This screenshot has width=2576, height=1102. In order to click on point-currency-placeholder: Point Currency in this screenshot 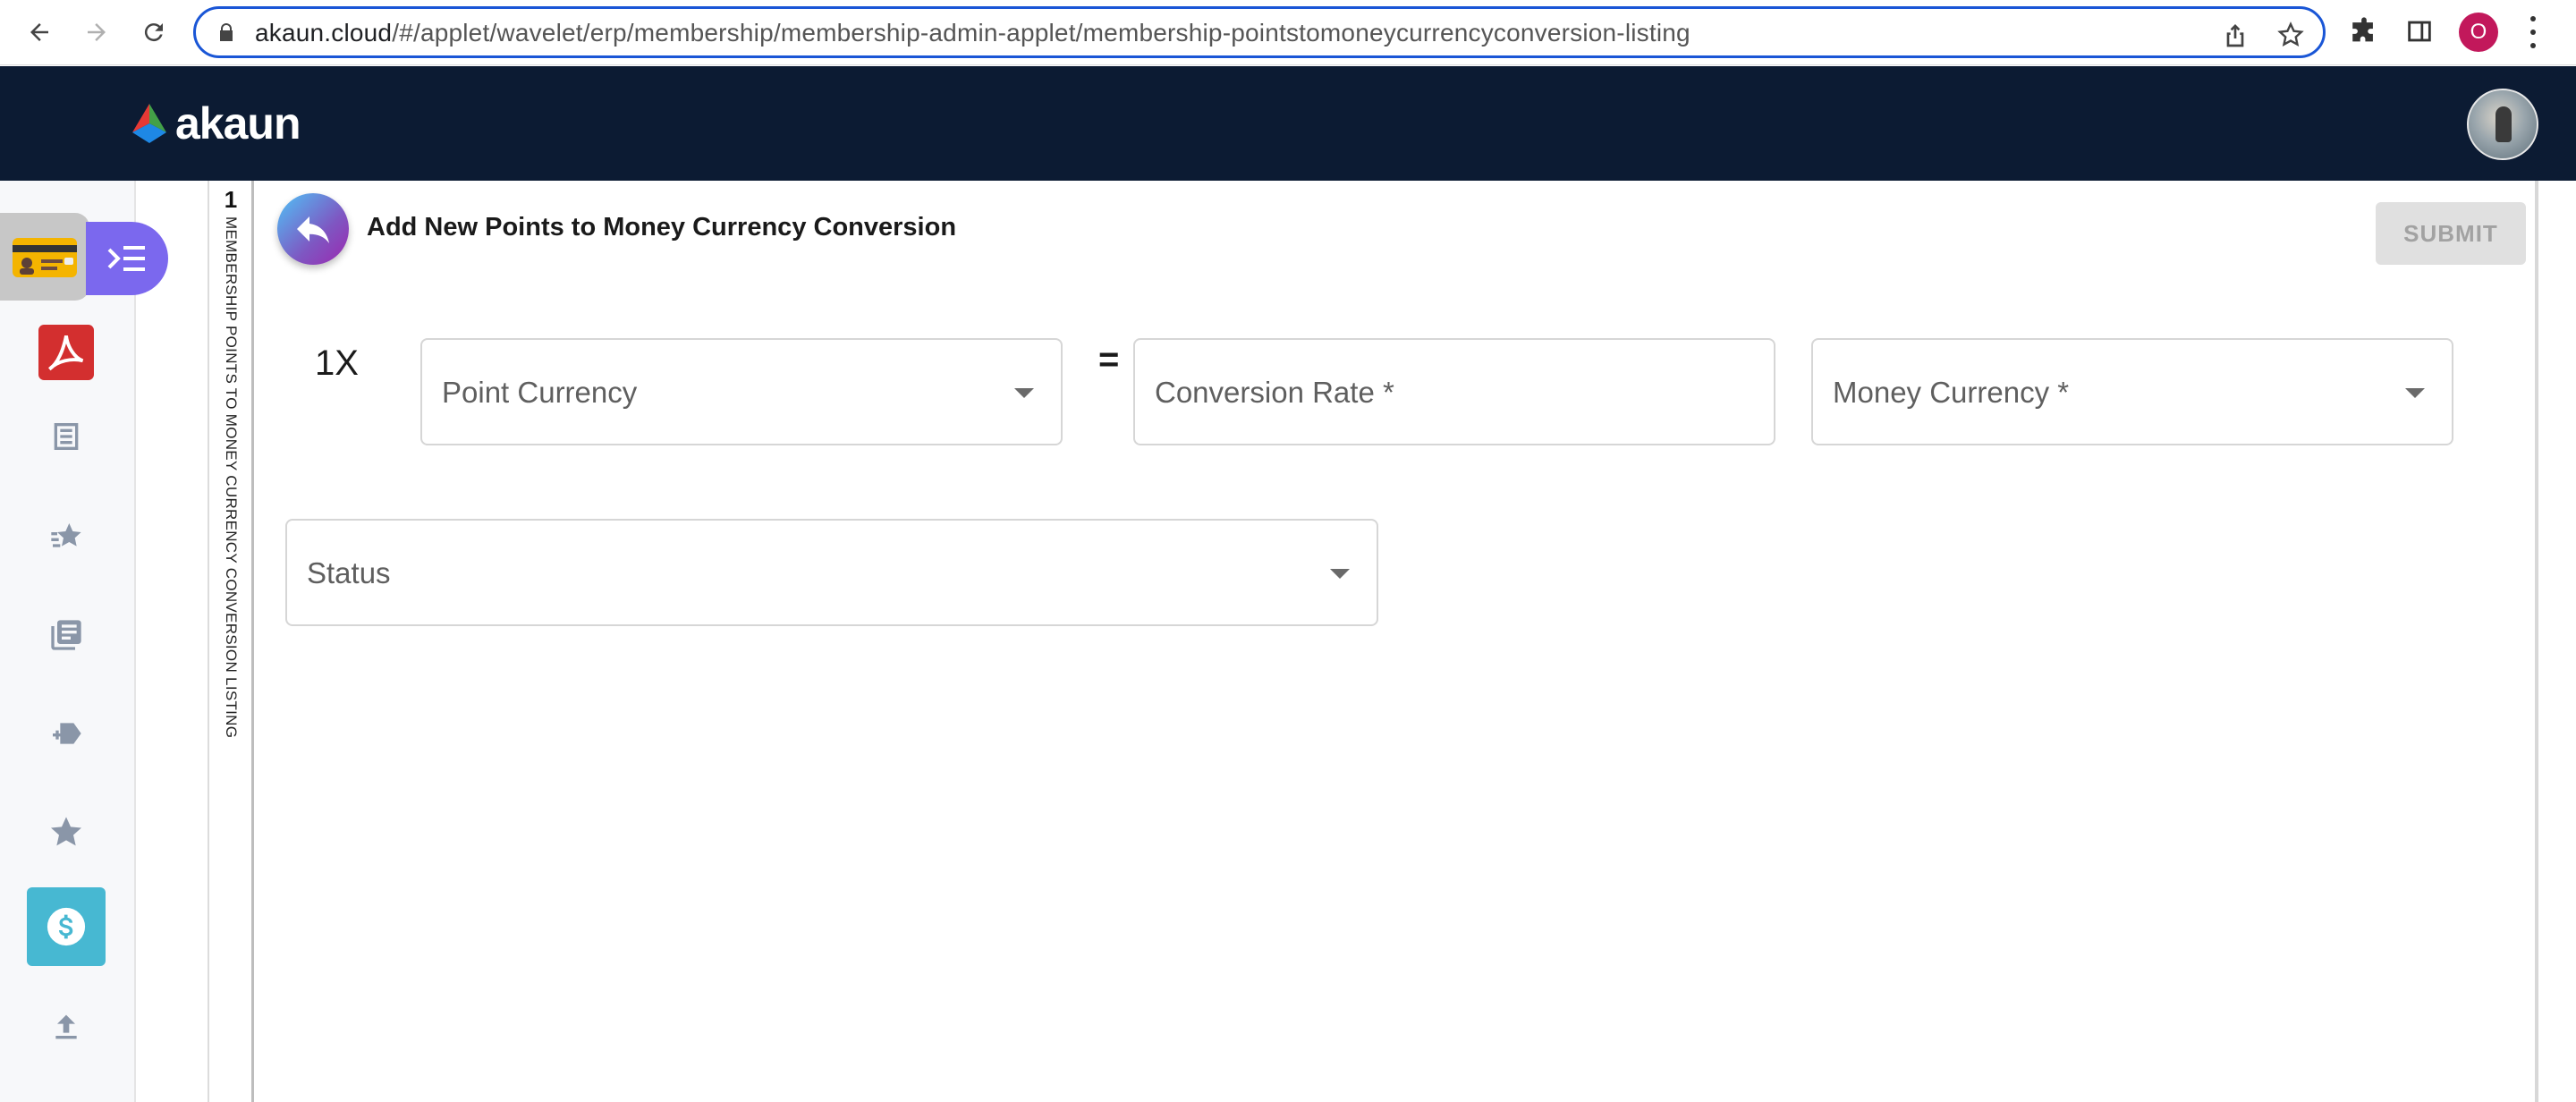, I will do `click(540, 392)`.